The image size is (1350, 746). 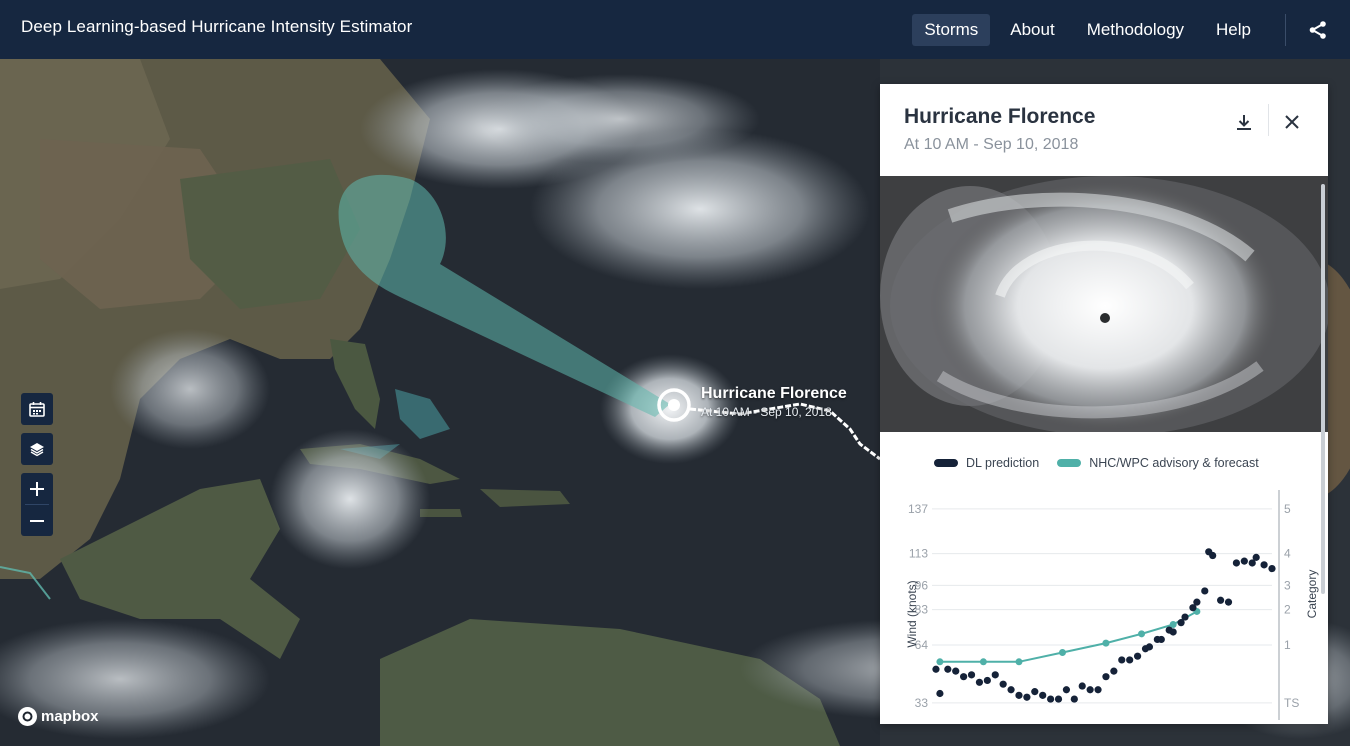 I want to click on mapbox-logo-text: mapbox, so click(x=70, y=716).